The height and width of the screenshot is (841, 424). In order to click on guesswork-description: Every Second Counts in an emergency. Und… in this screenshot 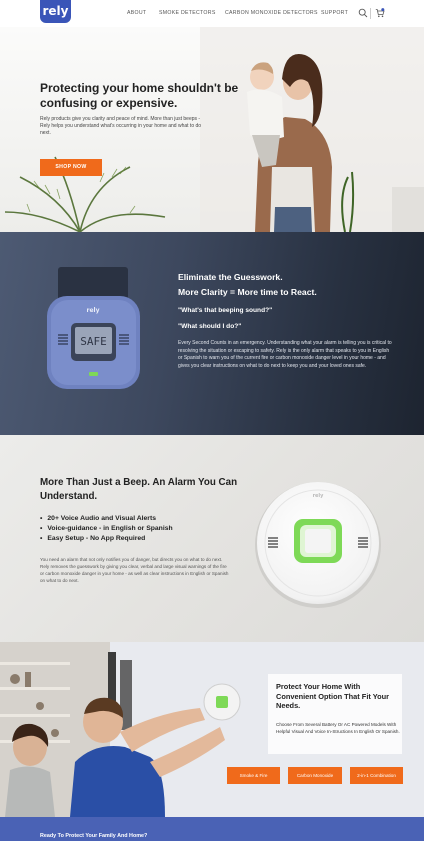, I will do `click(285, 354)`.